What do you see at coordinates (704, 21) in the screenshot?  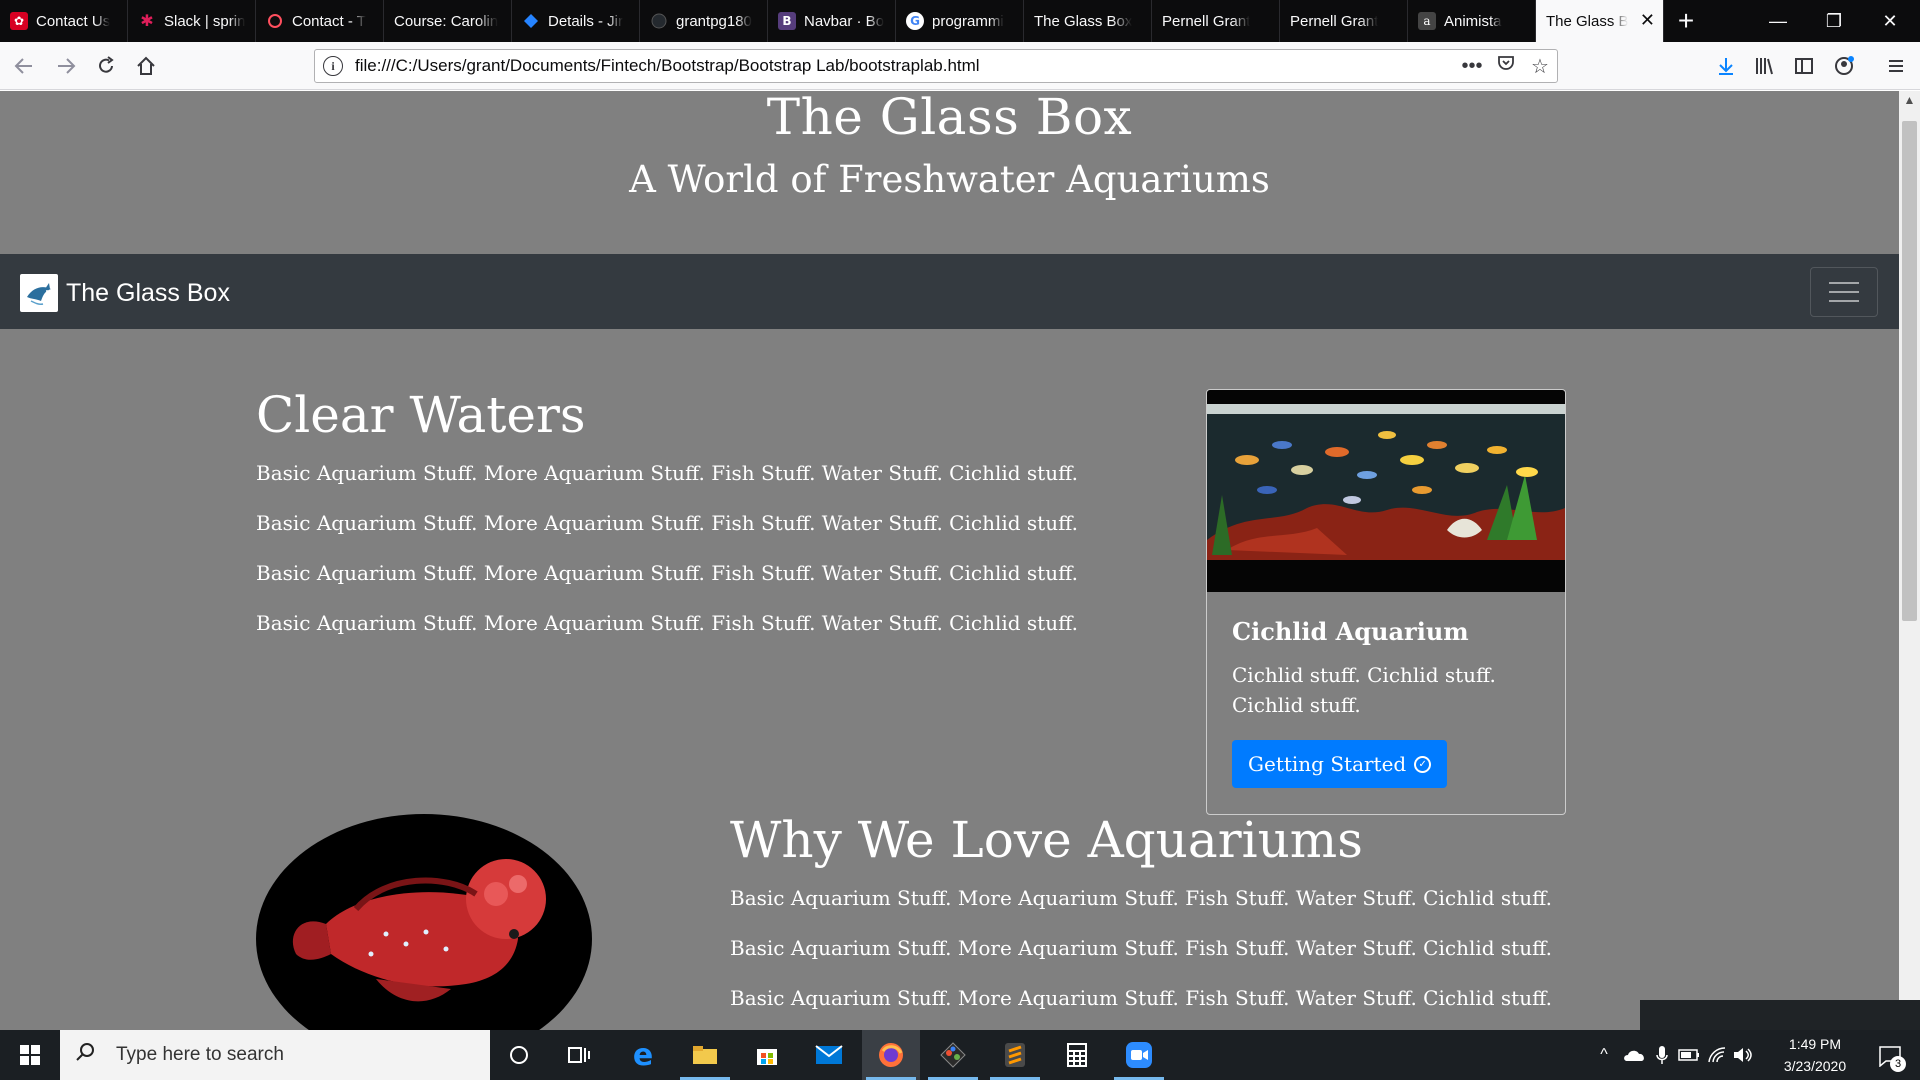 I see `tab-github: grantpg180` at bounding box center [704, 21].